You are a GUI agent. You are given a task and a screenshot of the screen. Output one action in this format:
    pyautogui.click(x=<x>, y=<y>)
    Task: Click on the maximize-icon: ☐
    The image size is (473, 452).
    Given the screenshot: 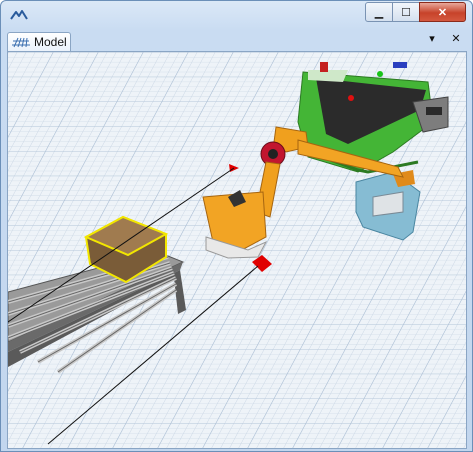 What is the action you would take?
    pyautogui.click(x=406, y=12)
    